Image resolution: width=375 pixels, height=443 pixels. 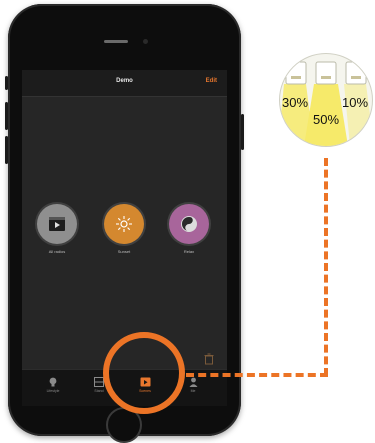 I want to click on mute-switch, so click(x=6, y=83).